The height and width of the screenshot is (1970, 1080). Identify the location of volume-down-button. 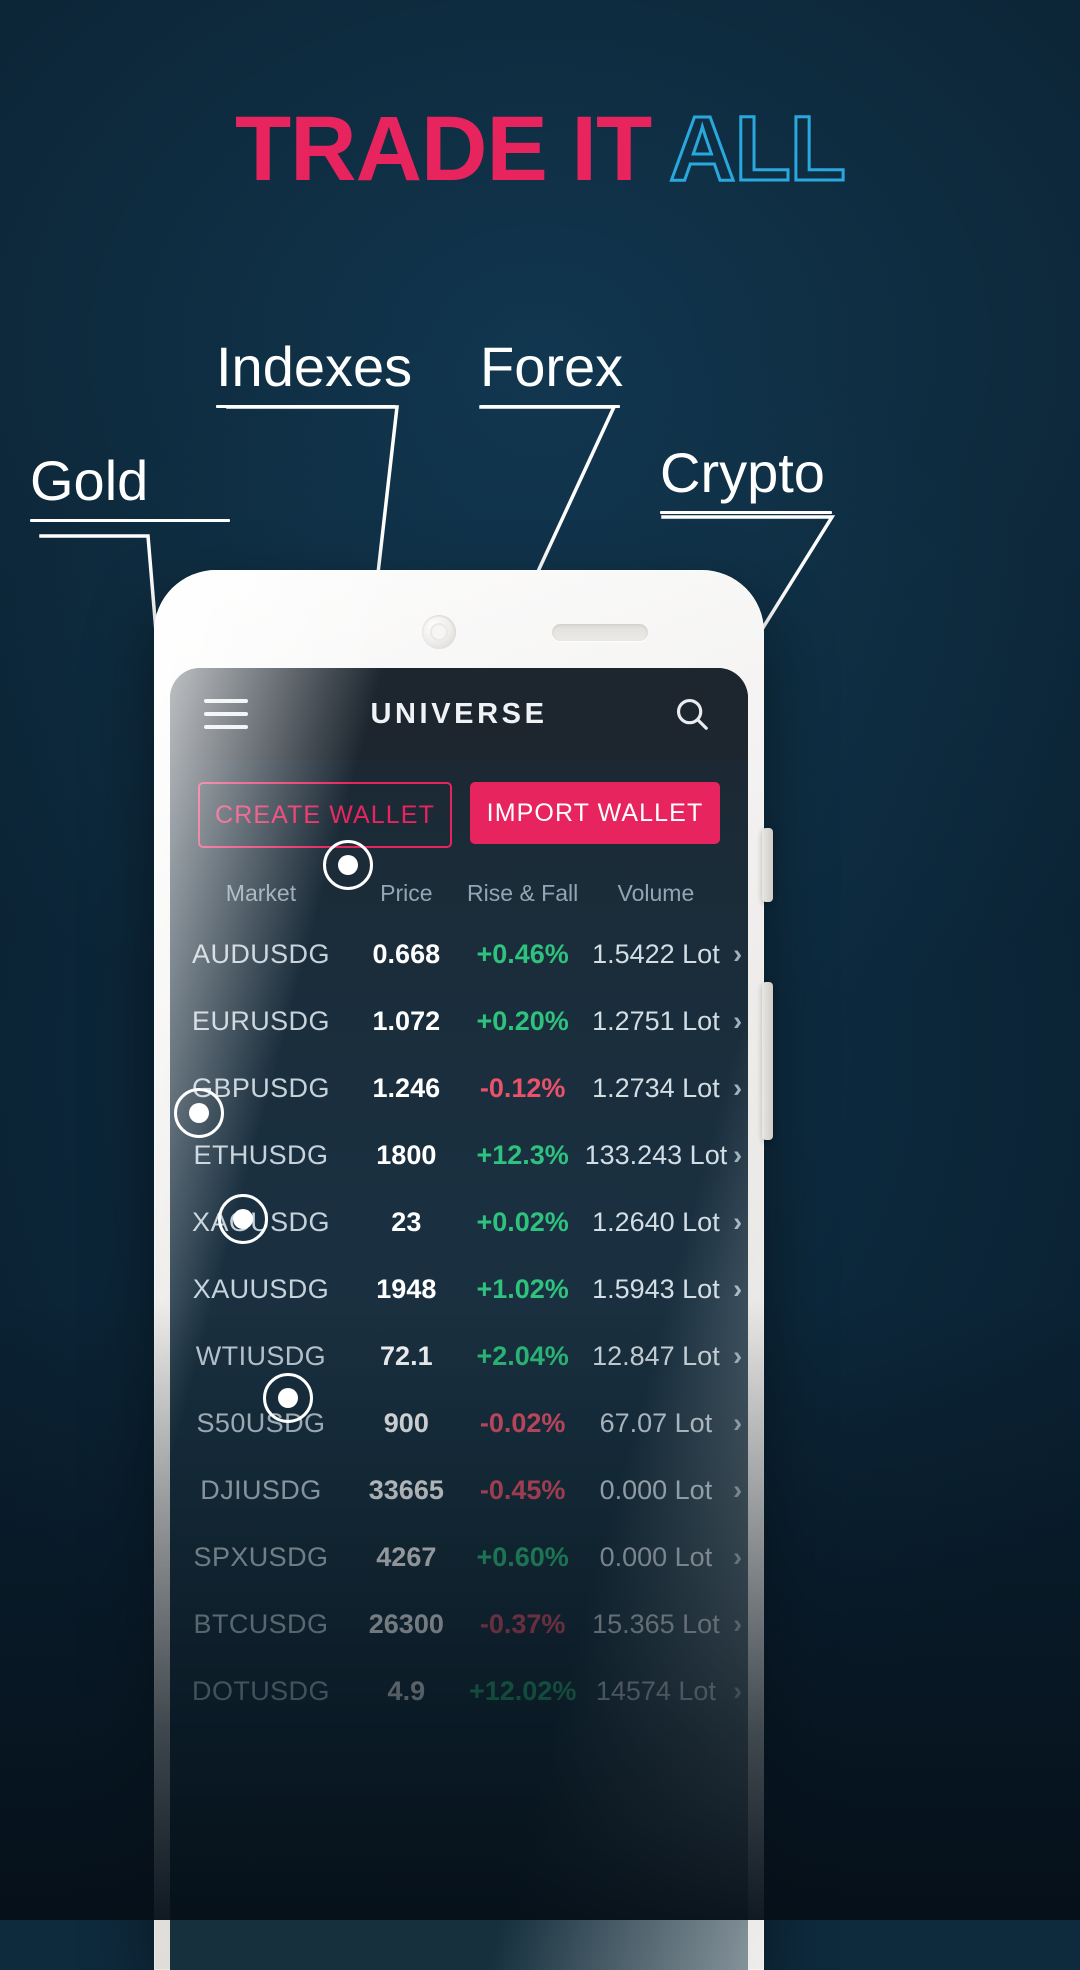
(767, 1061).